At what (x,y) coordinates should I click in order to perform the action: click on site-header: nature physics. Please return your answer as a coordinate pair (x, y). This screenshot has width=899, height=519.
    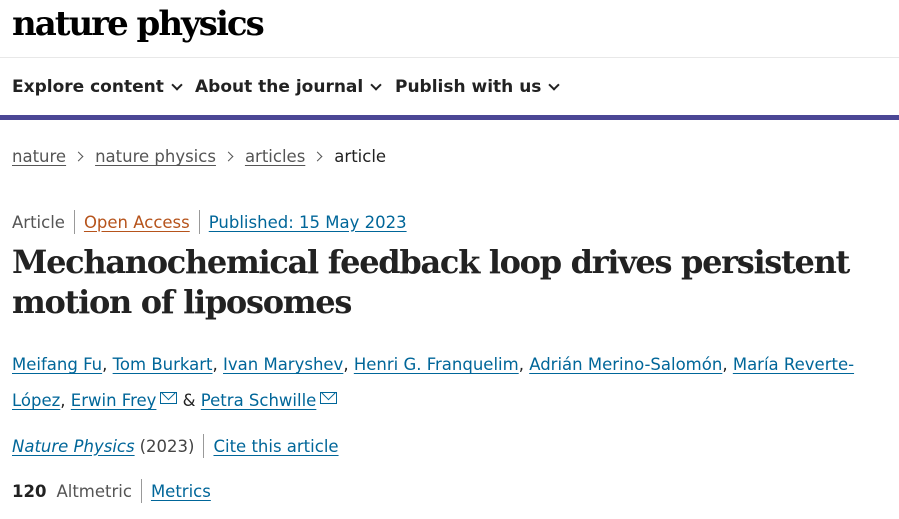
    Looking at the image, I should click on (449, 29).